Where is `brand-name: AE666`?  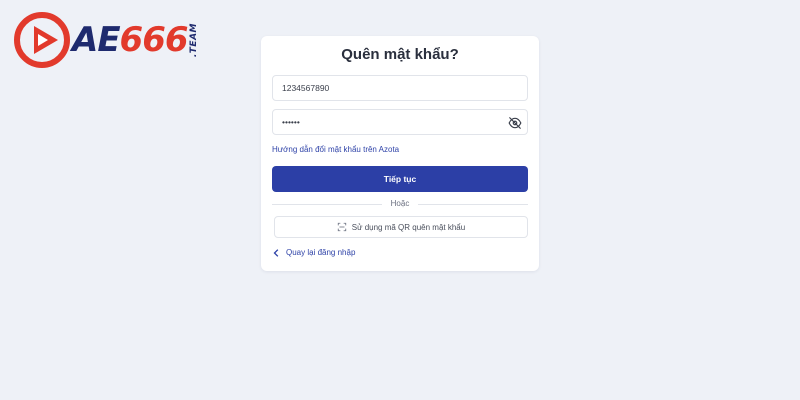
brand-name: AE666 is located at coordinates (130, 40).